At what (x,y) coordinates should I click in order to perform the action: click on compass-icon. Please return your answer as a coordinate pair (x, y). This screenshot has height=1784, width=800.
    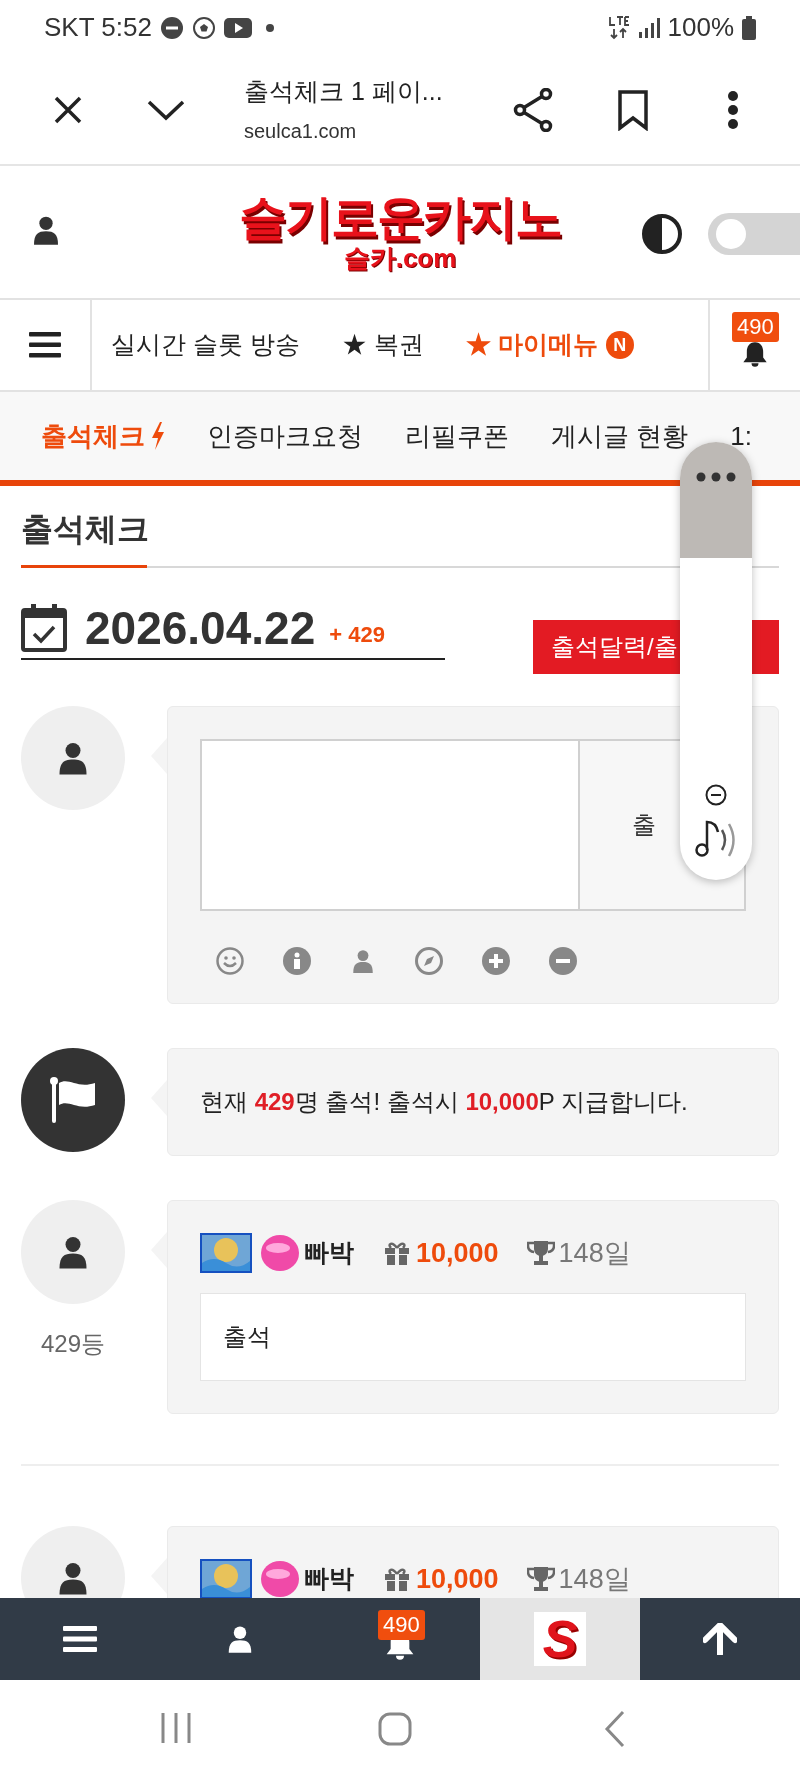
    Looking at the image, I should click on (429, 961).